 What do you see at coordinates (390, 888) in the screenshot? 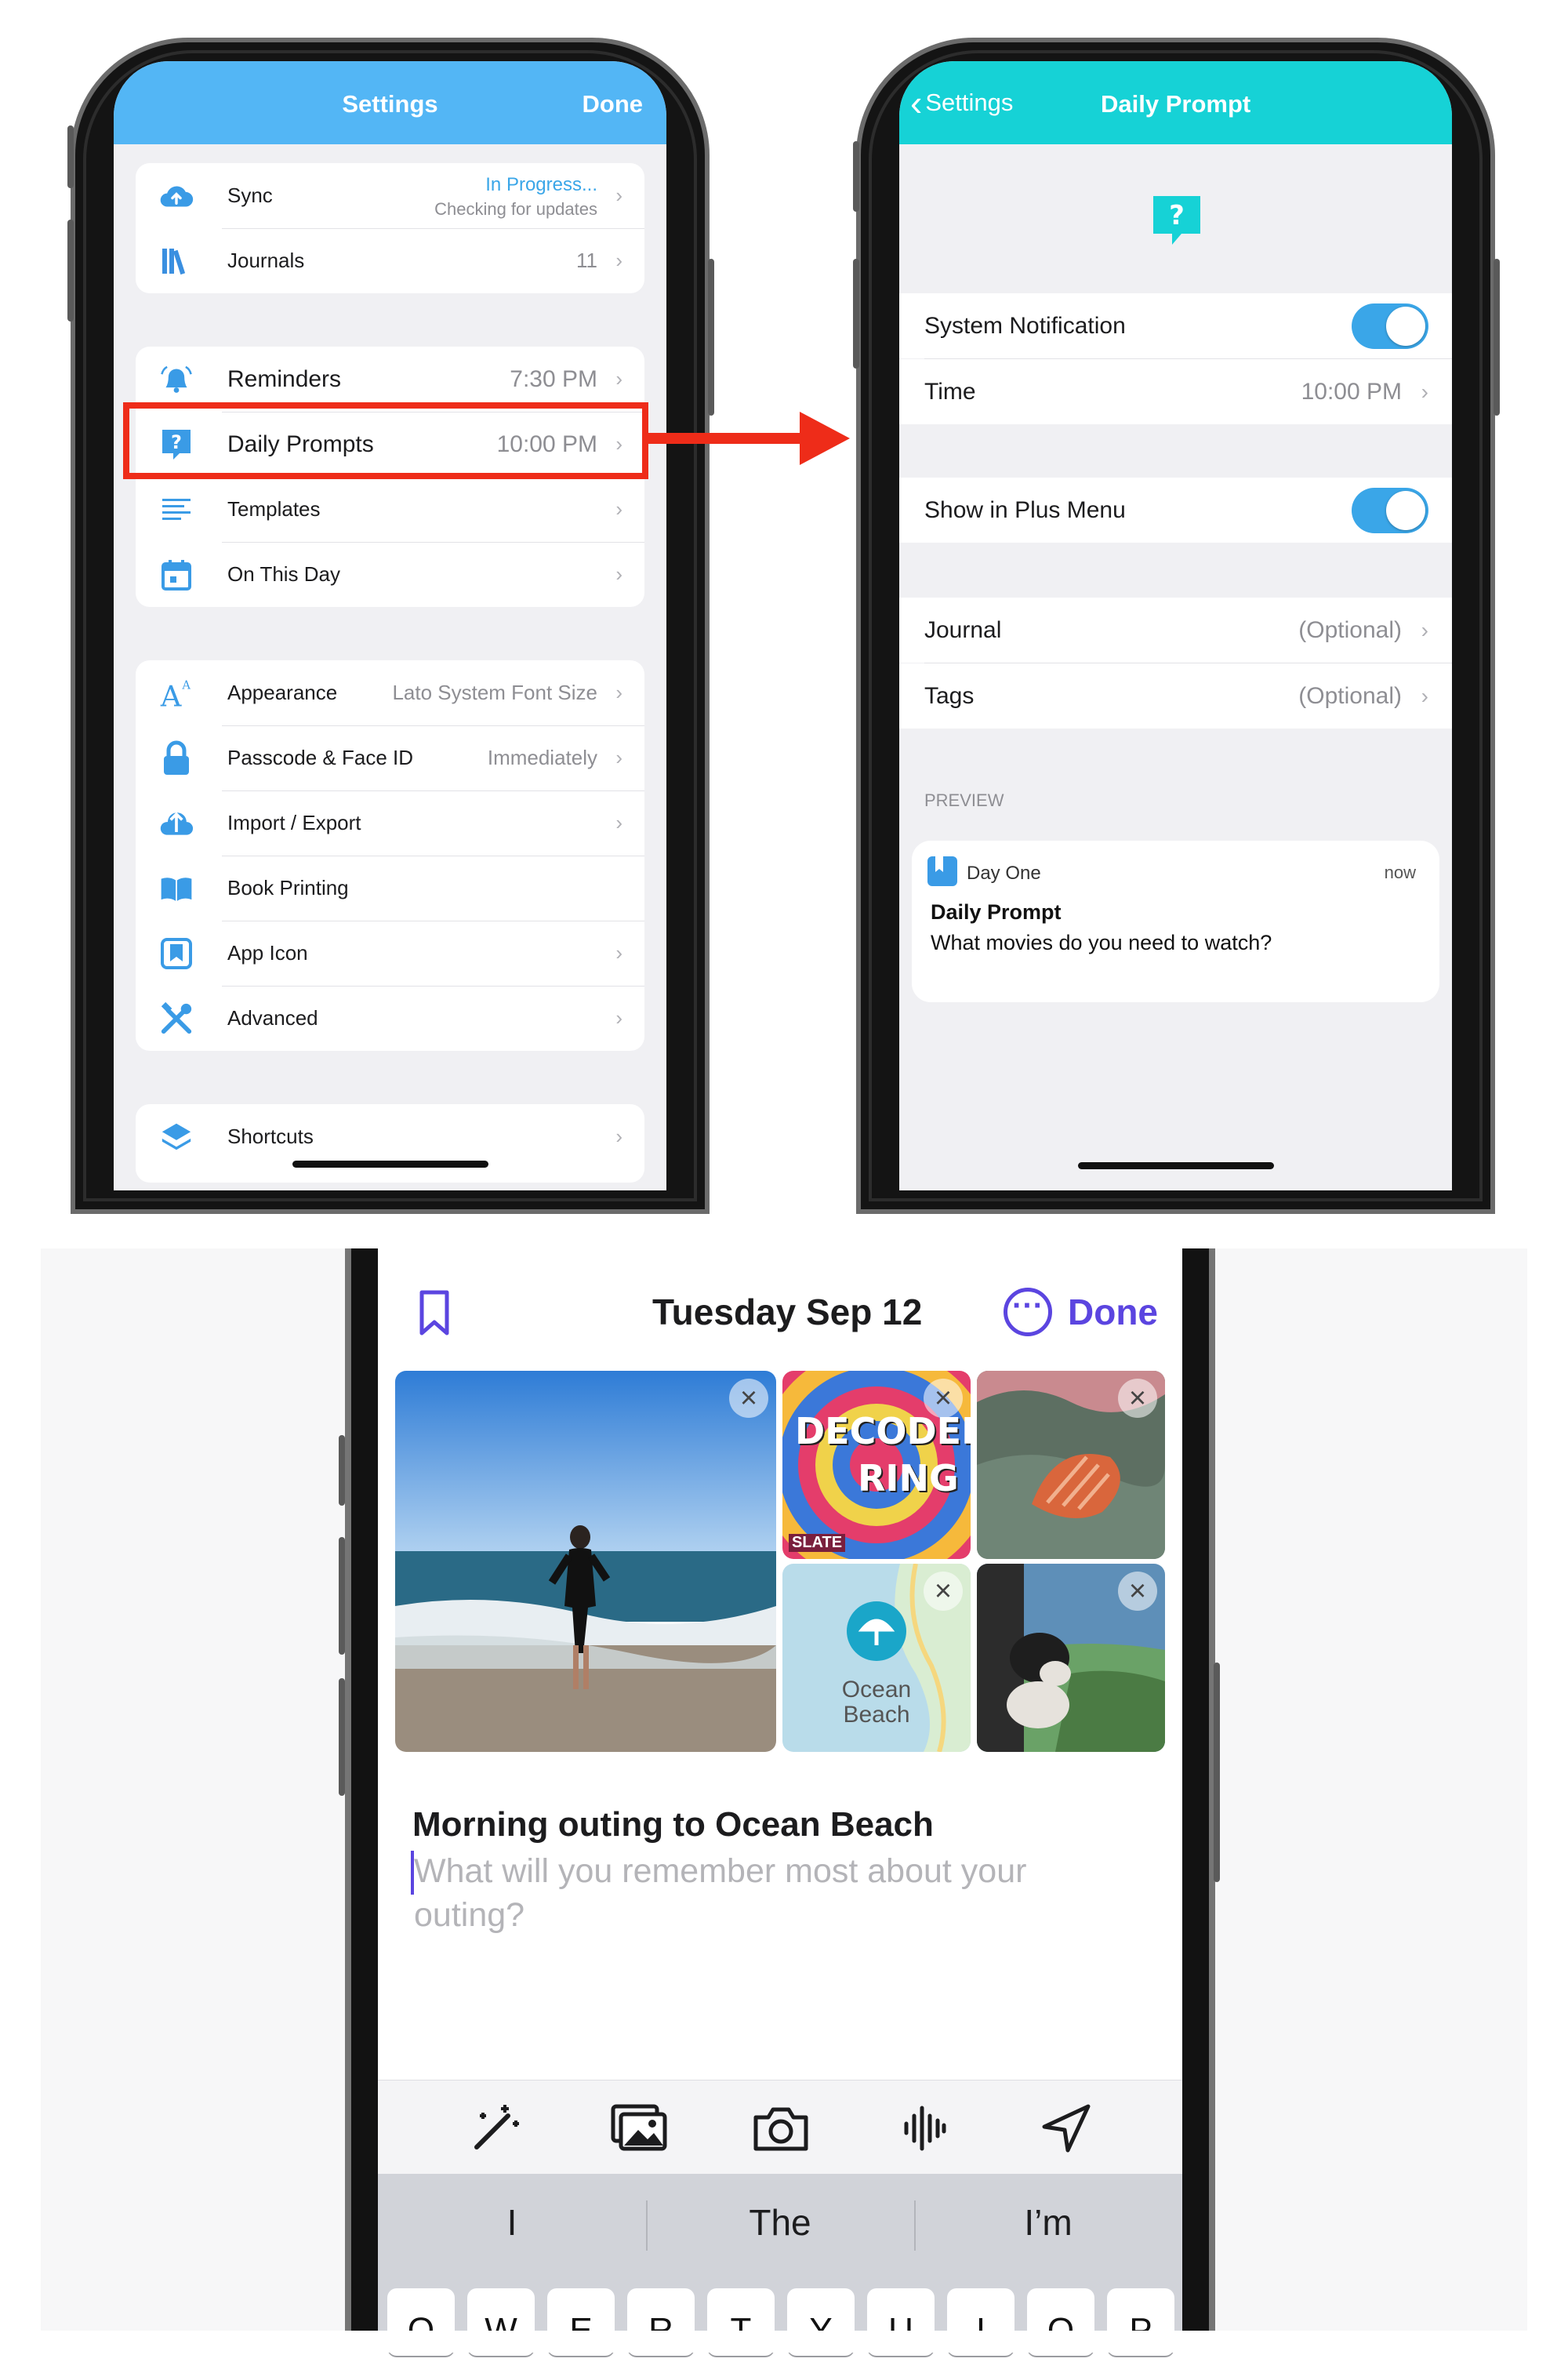
I see `settings-row-book-printing: Book Printing` at bounding box center [390, 888].